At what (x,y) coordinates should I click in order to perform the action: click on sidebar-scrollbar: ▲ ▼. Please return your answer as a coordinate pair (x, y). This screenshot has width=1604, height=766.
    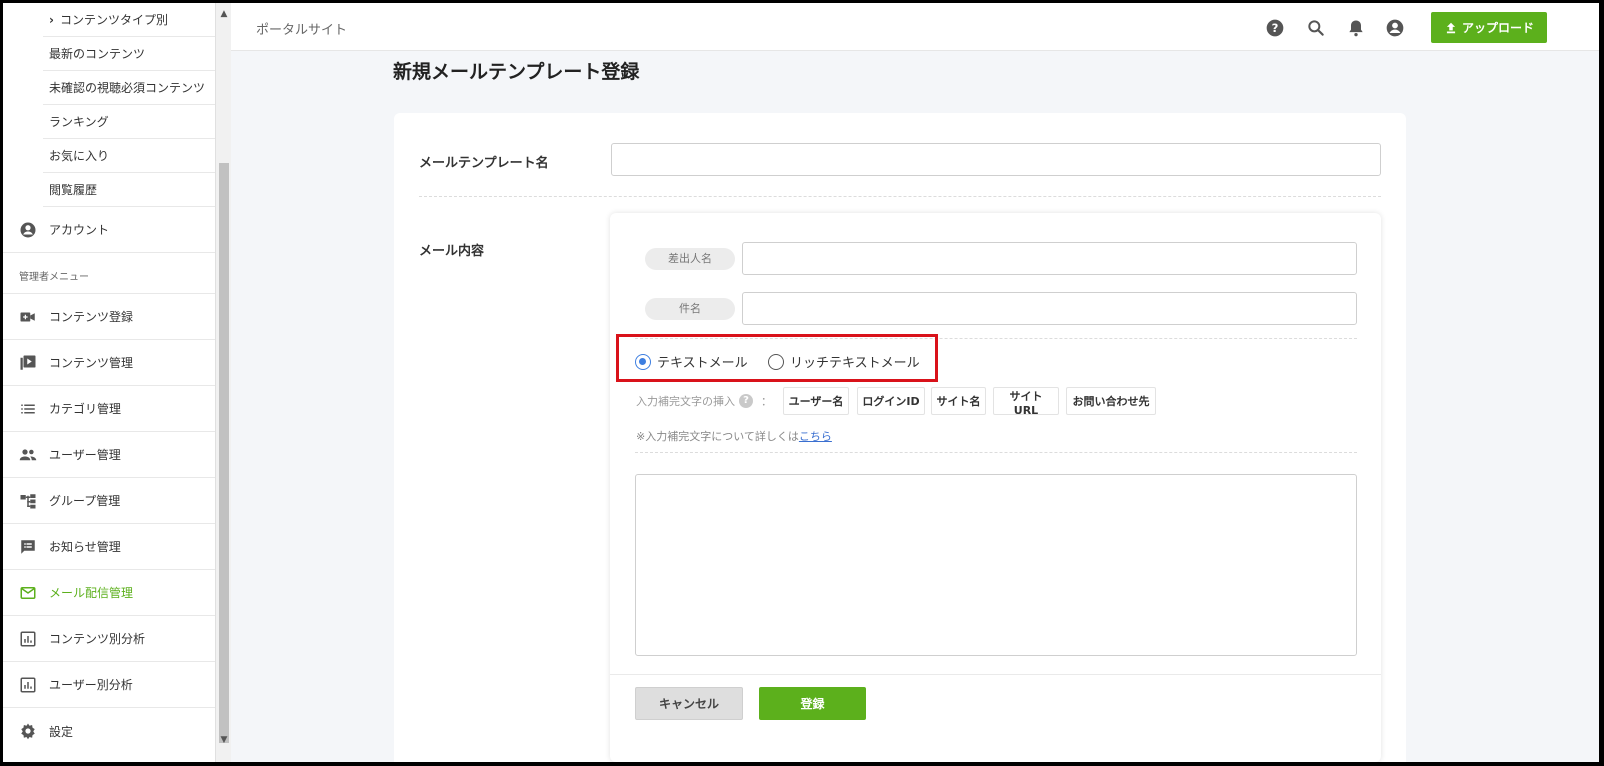
    Looking at the image, I should click on (223, 382).